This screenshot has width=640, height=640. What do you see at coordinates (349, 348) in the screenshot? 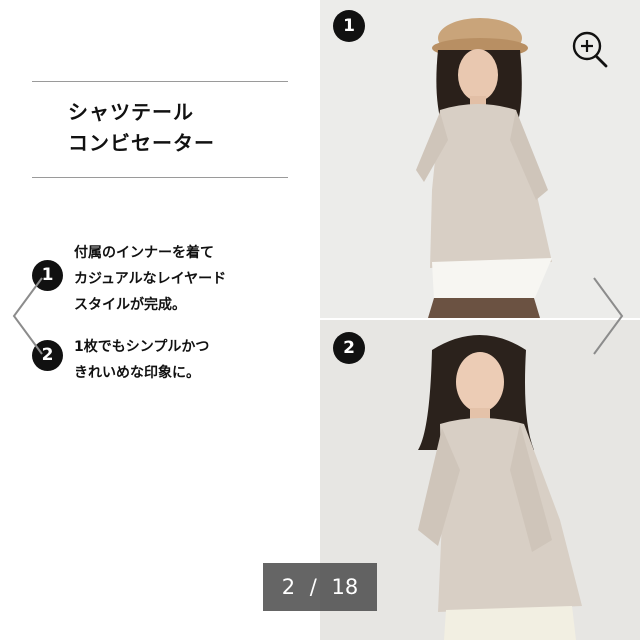
I see `photo-number-badge: 2` at bounding box center [349, 348].